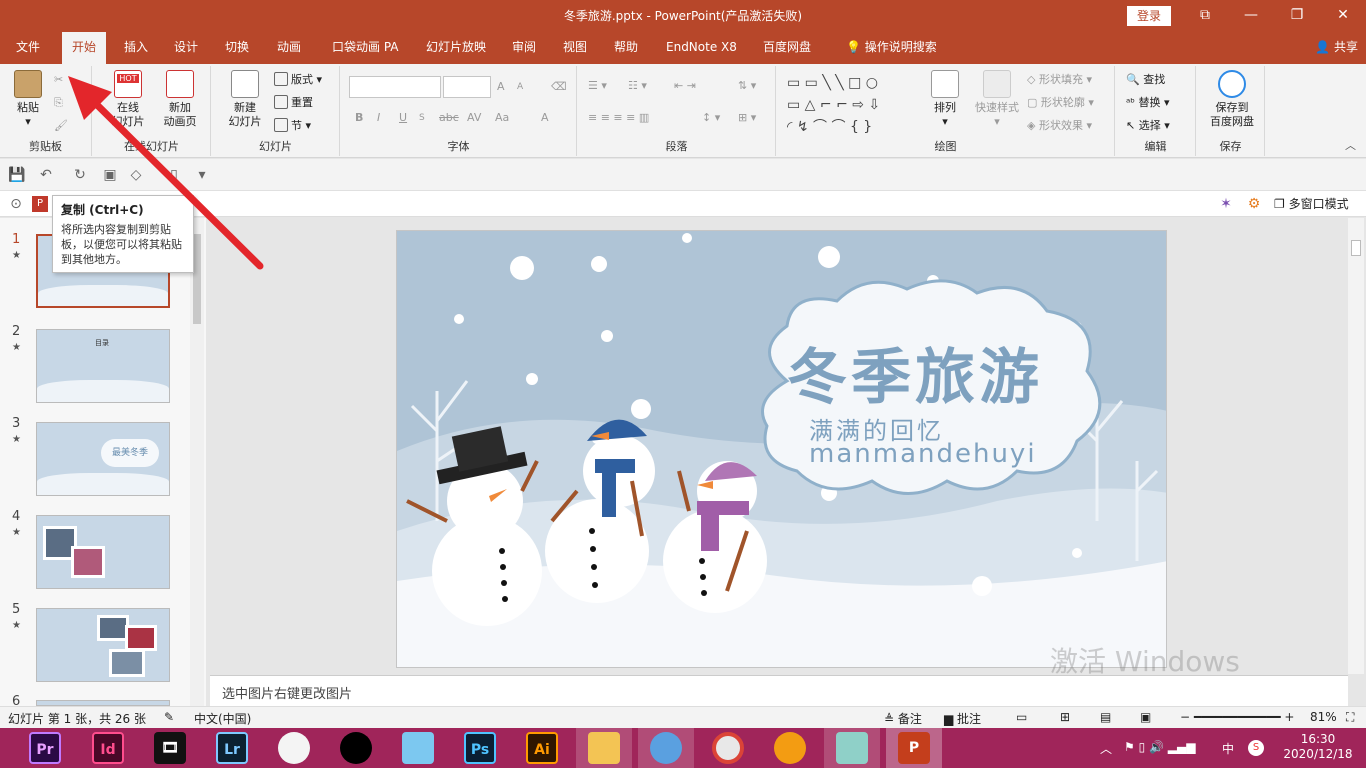  What do you see at coordinates (914, 748) in the screenshot?
I see `powerpoint-taskbar-icon: P` at bounding box center [914, 748].